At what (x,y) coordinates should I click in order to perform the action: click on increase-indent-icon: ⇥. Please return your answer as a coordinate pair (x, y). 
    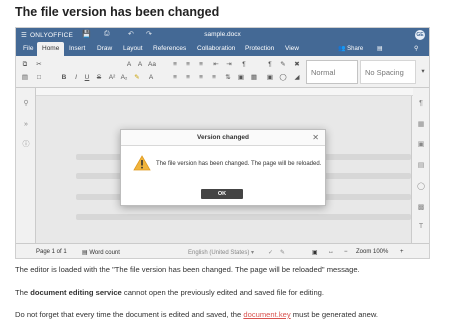
    Looking at the image, I should click on (229, 64).